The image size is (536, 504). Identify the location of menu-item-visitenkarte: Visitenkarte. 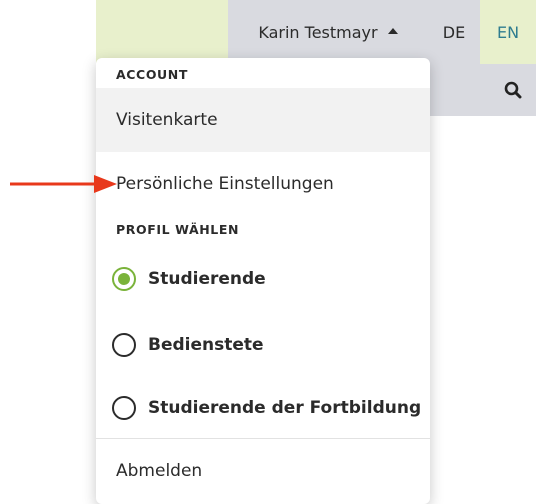
(263, 120).